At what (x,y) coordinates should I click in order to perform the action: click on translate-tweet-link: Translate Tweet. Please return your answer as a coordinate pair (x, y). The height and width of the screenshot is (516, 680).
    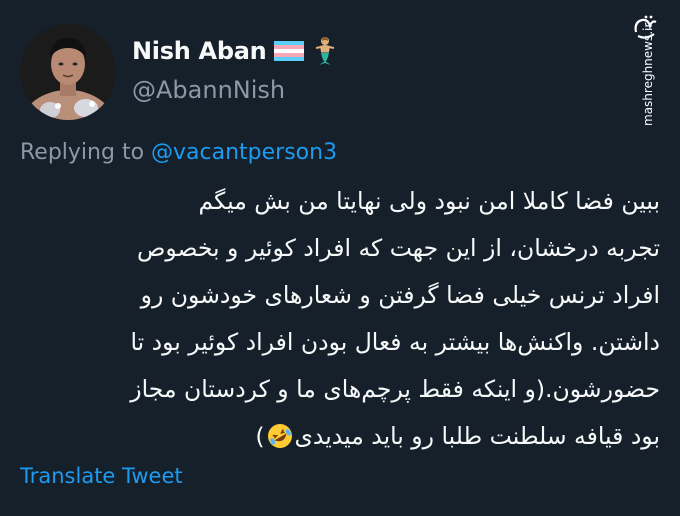
    Looking at the image, I should click on (101, 476).